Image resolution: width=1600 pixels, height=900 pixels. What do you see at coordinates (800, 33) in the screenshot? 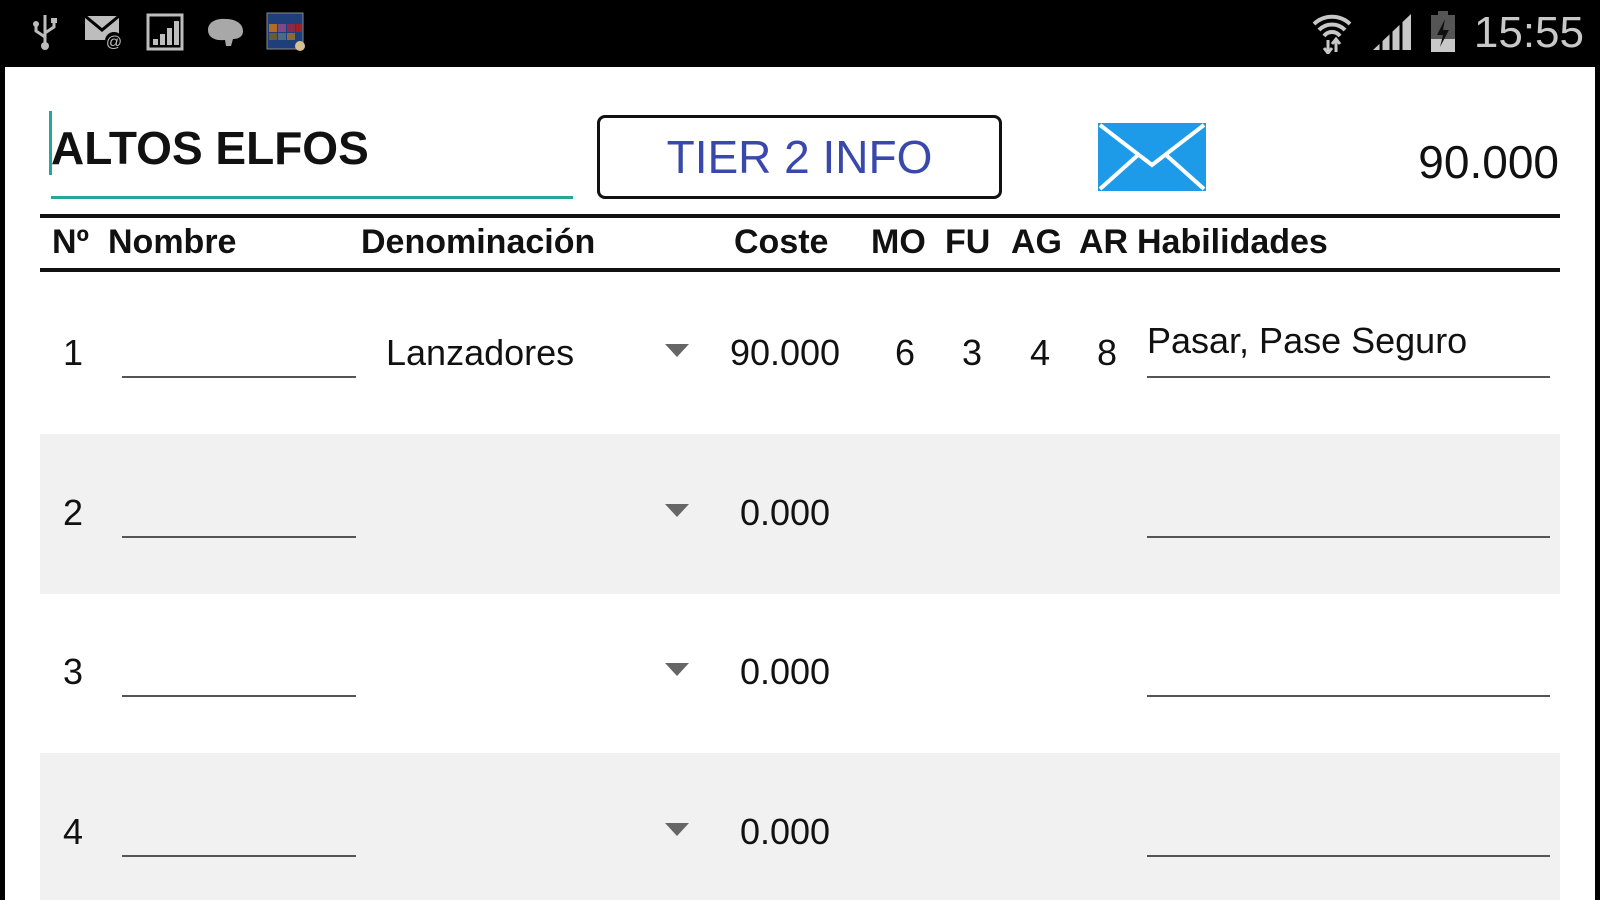
I see `status-bar: @ 15:55` at bounding box center [800, 33].